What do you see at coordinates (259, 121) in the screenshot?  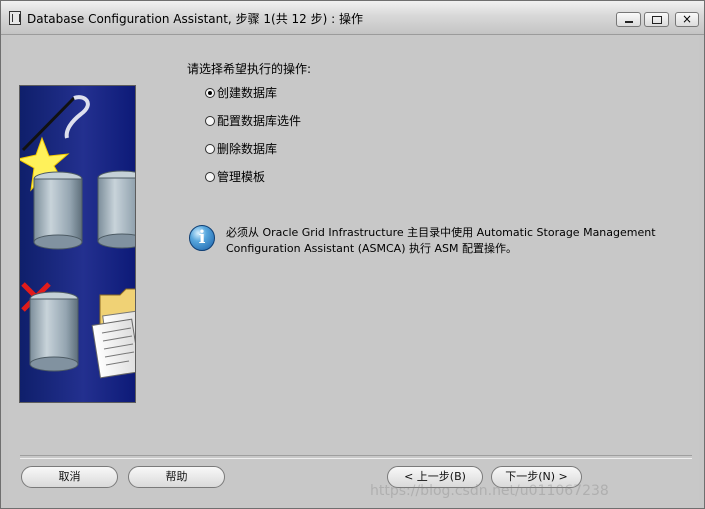 I see `configure-database-options-label: 配置数据库选件` at bounding box center [259, 121].